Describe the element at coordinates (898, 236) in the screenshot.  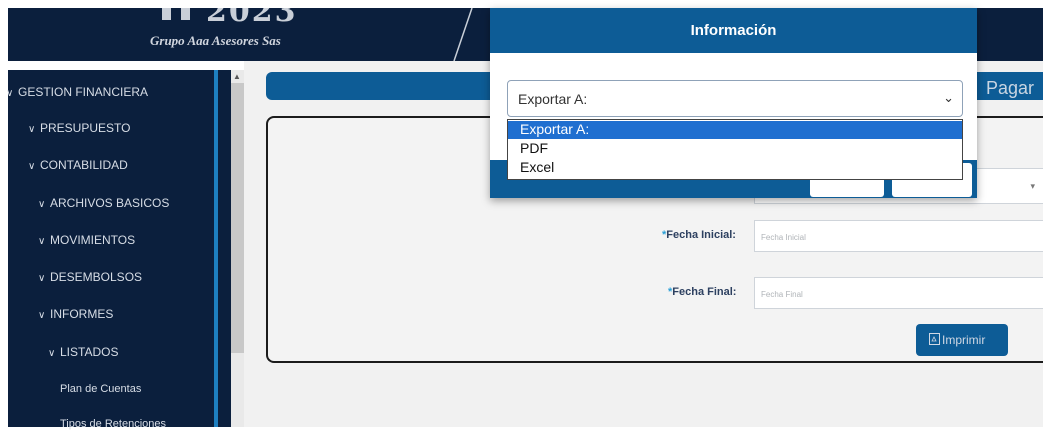
I see `fecha-inicial-input: Fecha Inicial` at that location.